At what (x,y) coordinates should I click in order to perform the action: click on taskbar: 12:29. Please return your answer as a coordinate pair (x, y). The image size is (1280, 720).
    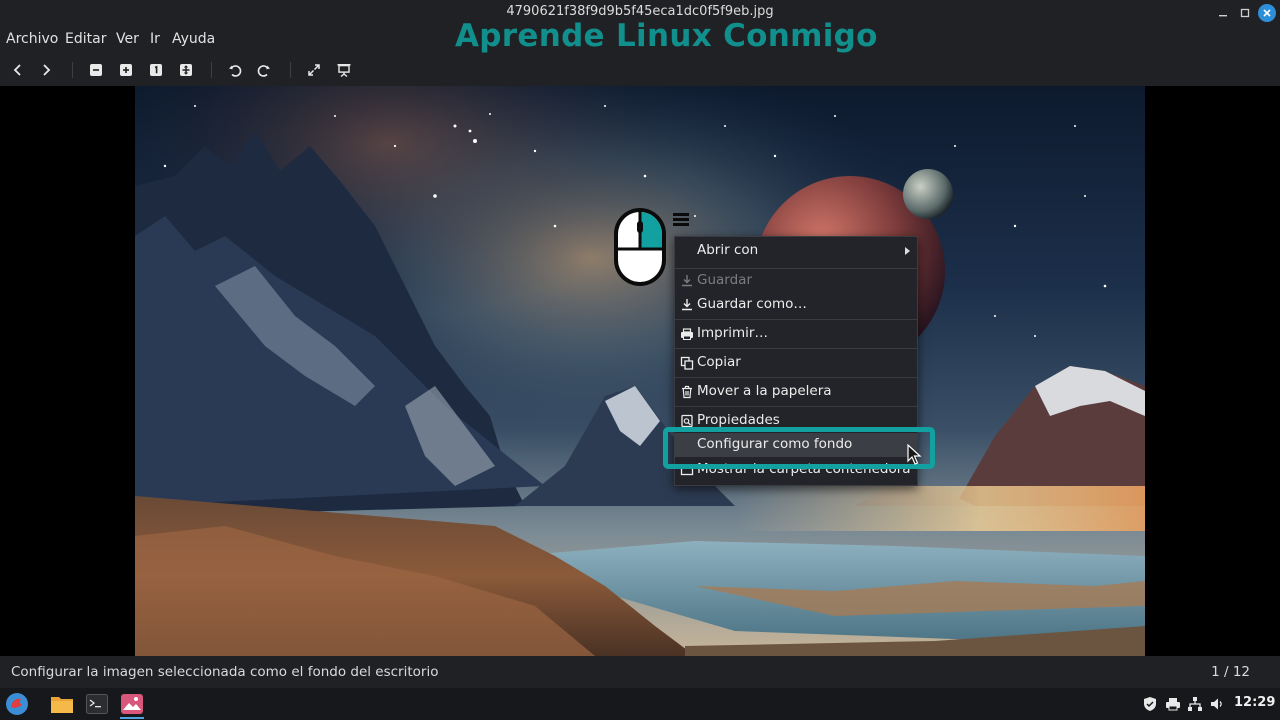
    Looking at the image, I should click on (640, 704).